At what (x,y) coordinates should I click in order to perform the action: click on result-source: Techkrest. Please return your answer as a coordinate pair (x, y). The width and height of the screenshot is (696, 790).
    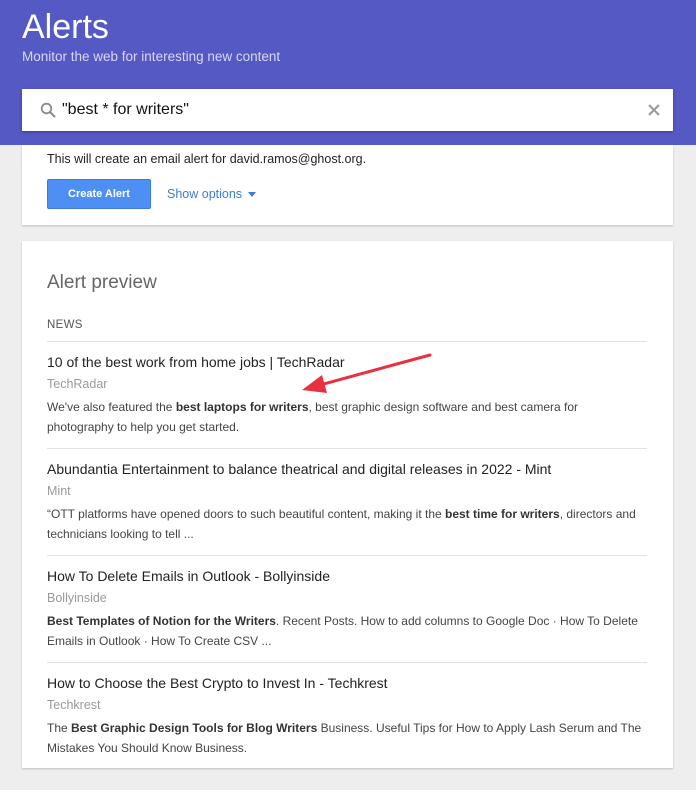
    Looking at the image, I should click on (74, 705).